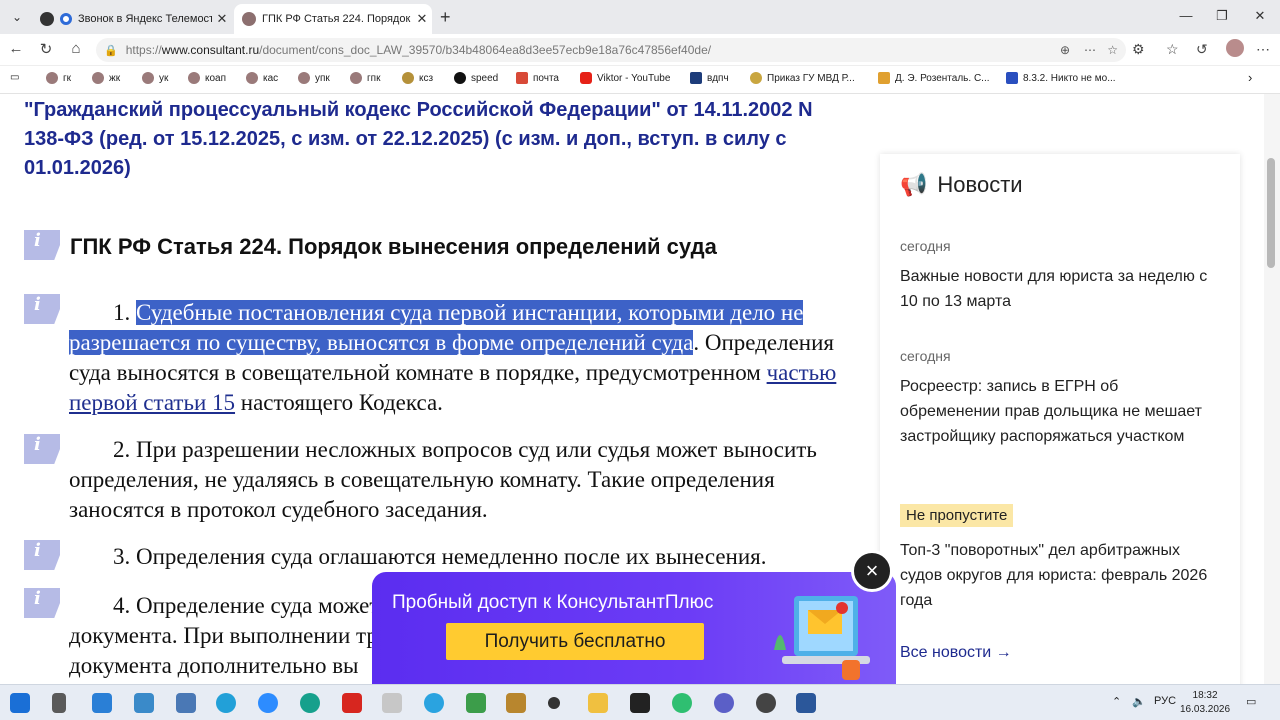  Describe the element at coordinates (806, 703) in the screenshot. I see `word-icon` at that location.